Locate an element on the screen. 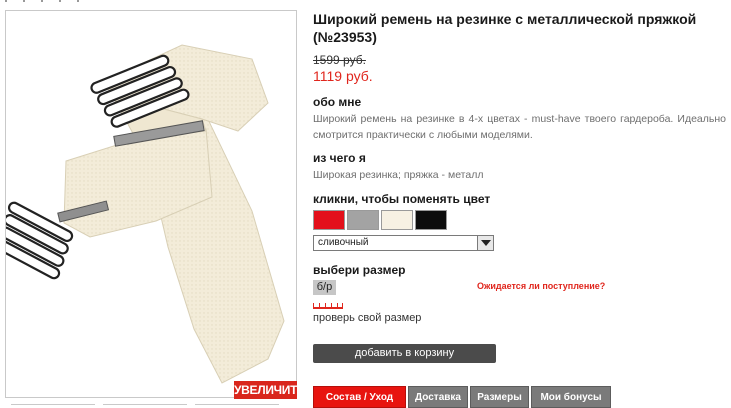  top-decoration is located at coordinates (45, 1).